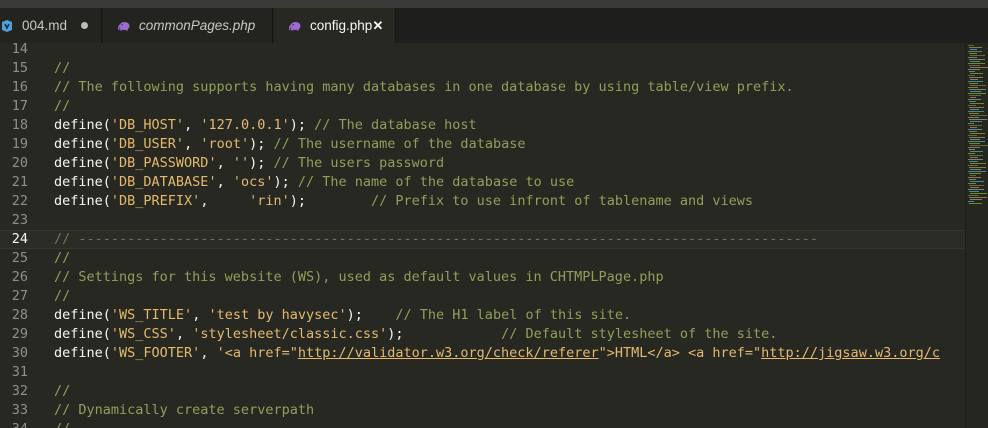 The image size is (988, 428). What do you see at coordinates (395, 125) in the screenshot?
I see `code-token: // The database host` at bounding box center [395, 125].